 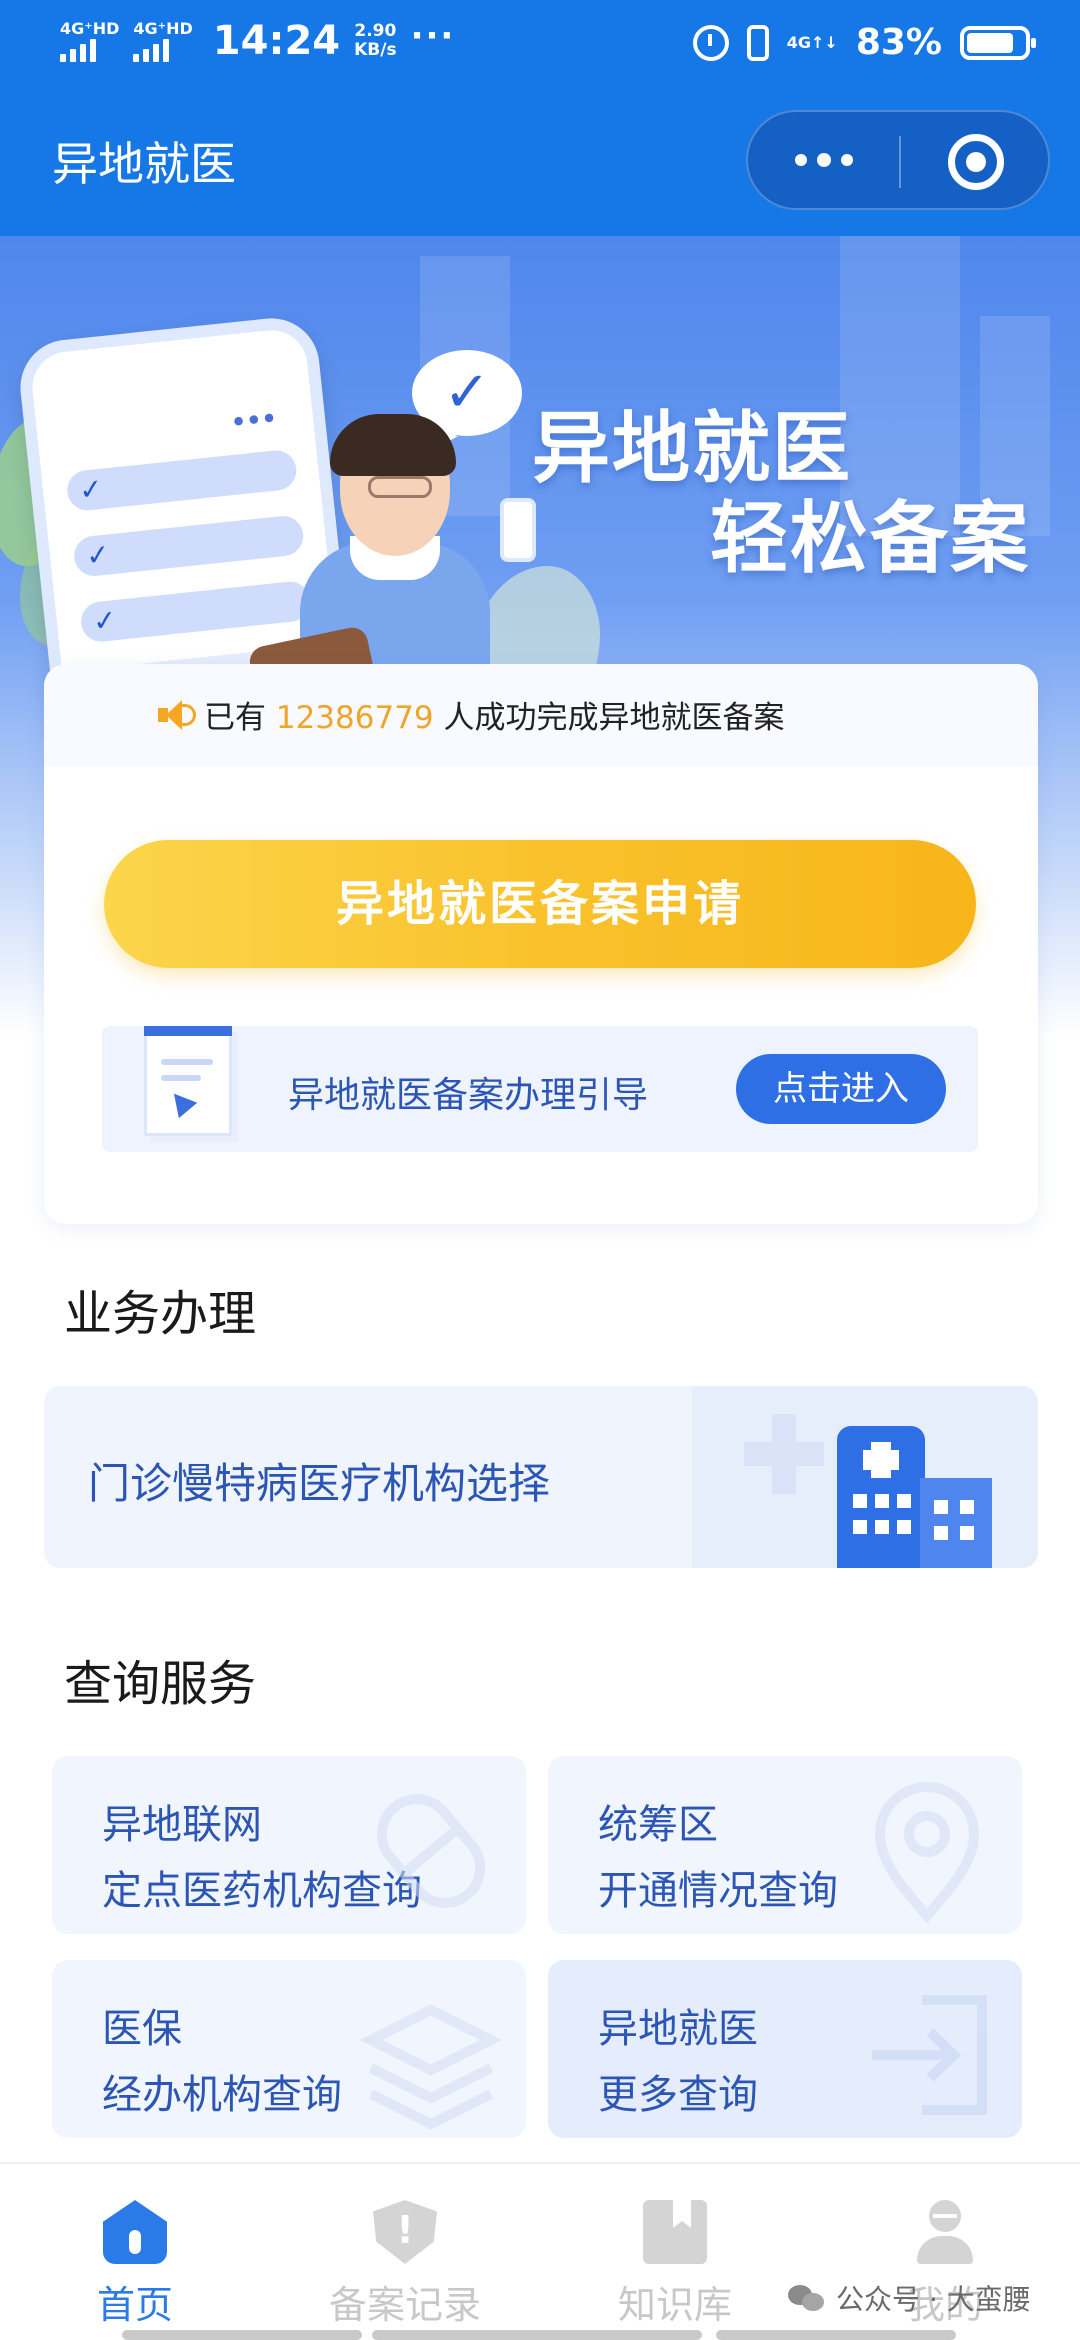 What do you see at coordinates (990, 42) in the screenshot?
I see `battery-fill` at bounding box center [990, 42].